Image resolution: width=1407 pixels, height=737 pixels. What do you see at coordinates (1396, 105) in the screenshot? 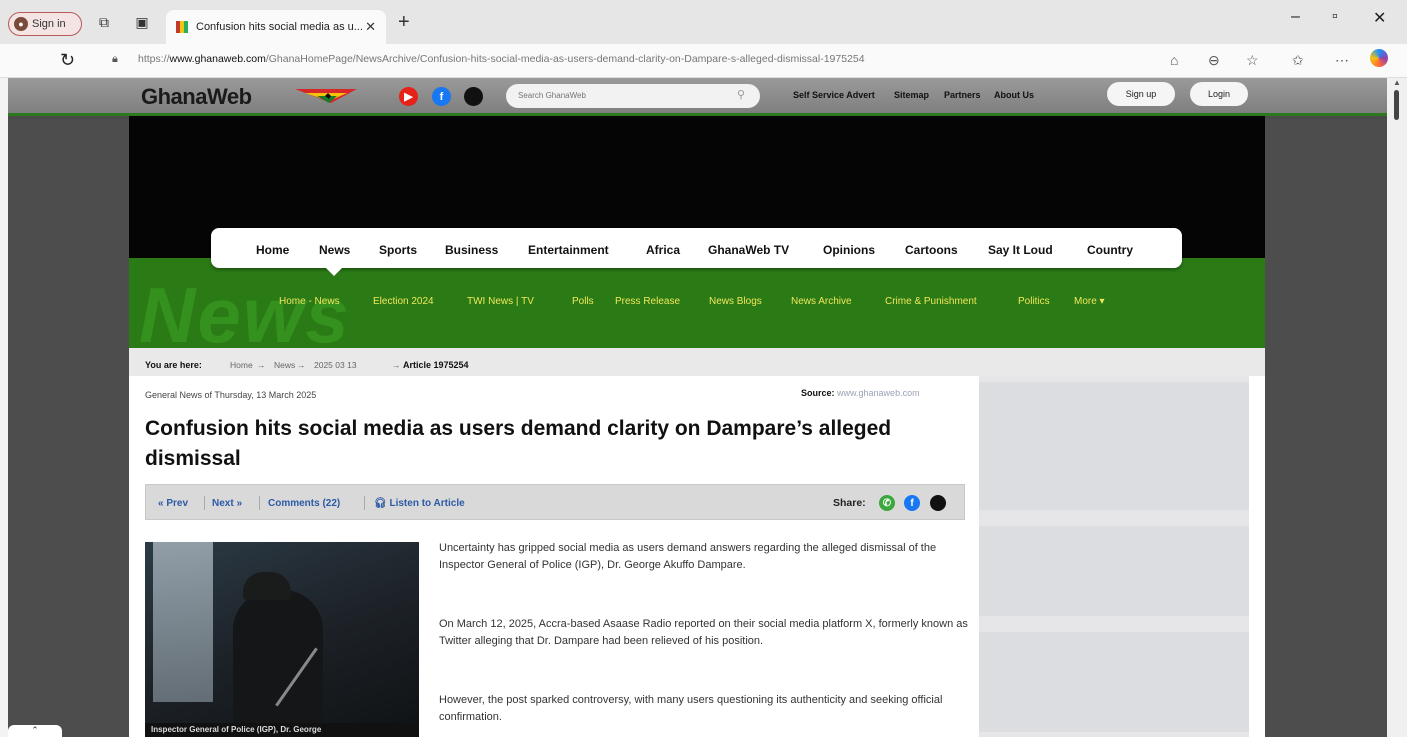
I see `scrollbar-thumb` at bounding box center [1396, 105].